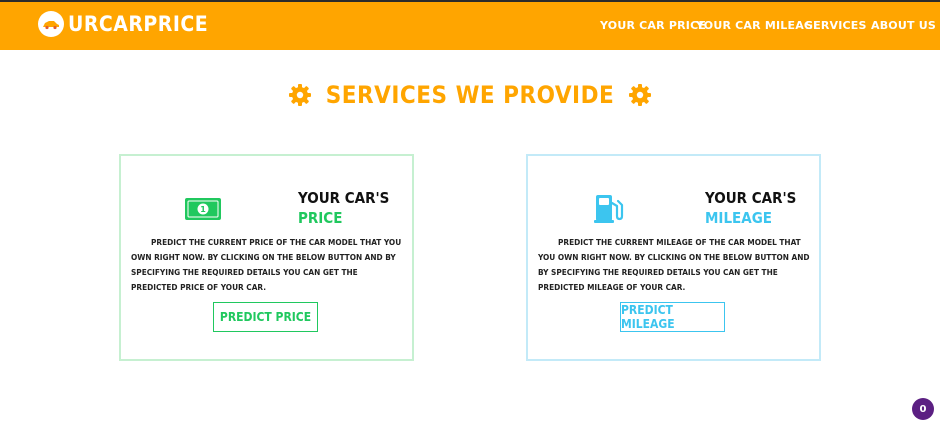 The image size is (940, 437). I want to click on money-icon: 1, so click(203, 211).